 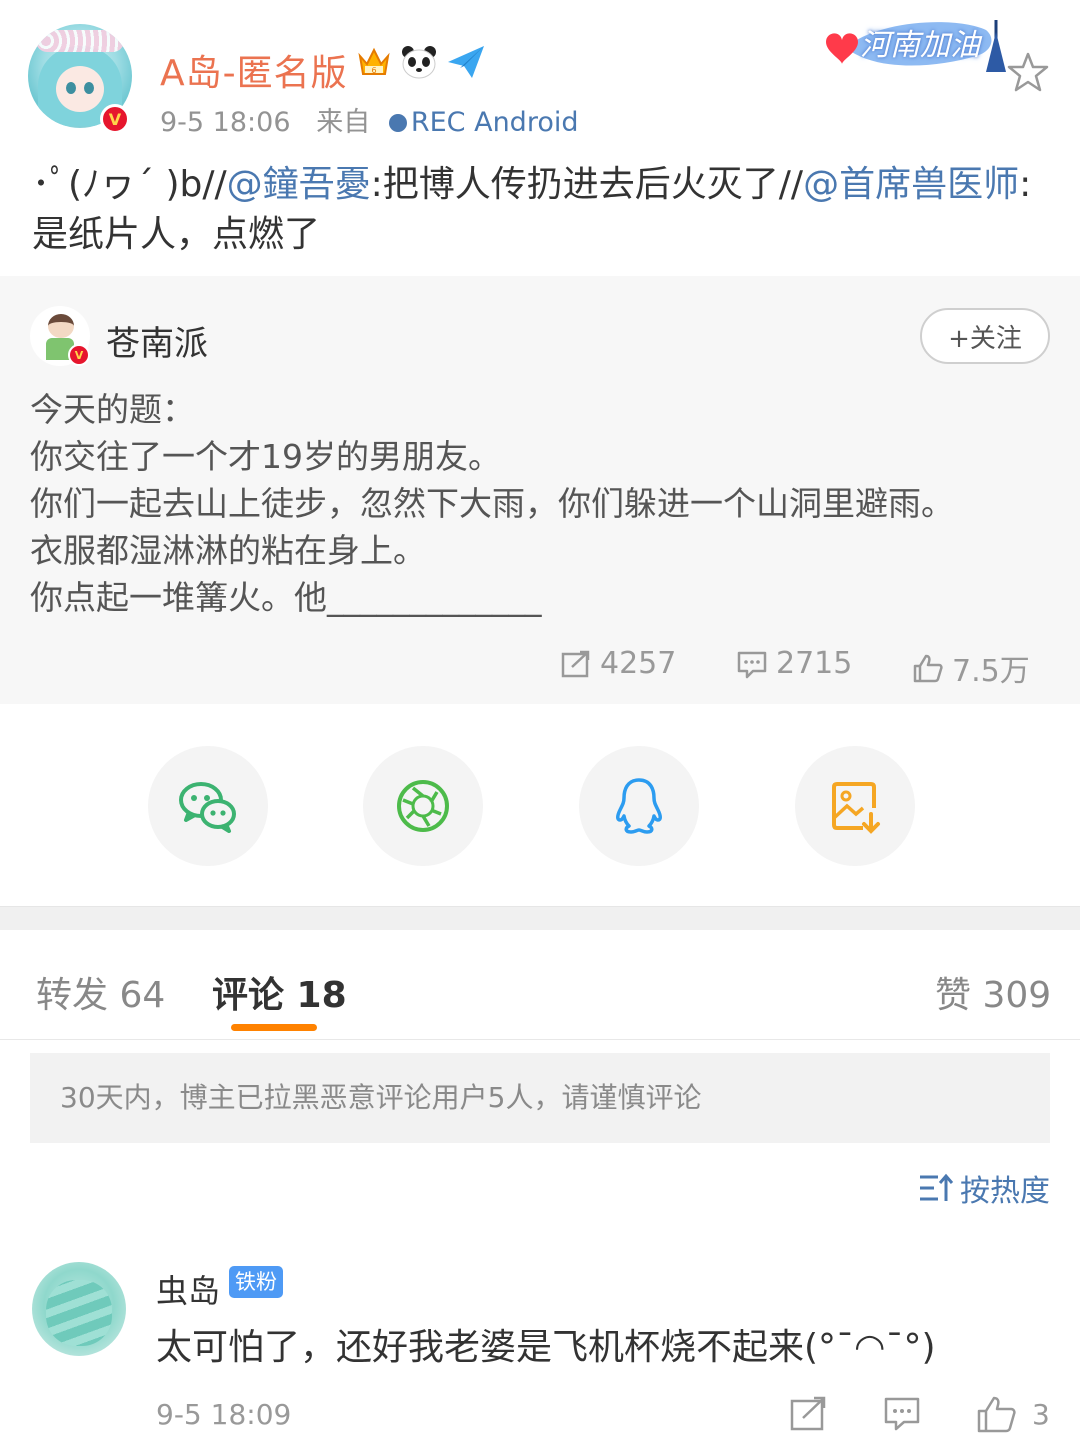 What do you see at coordinates (279, 992) in the screenshot?
I see `tab-comments: 评论 18` at bounding box center [279, 992].